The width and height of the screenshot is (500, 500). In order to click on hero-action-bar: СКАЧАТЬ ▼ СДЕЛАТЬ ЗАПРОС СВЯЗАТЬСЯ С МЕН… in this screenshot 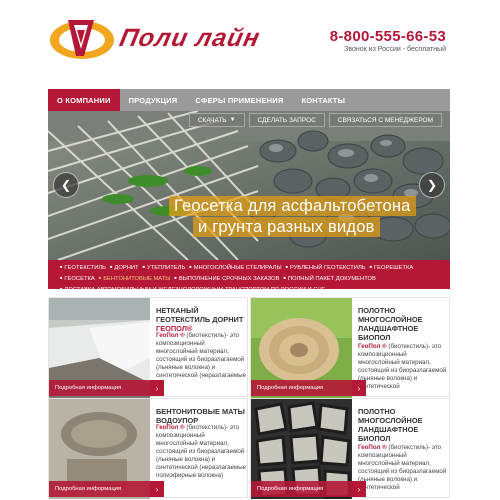, I will do `click(249, 120)`.